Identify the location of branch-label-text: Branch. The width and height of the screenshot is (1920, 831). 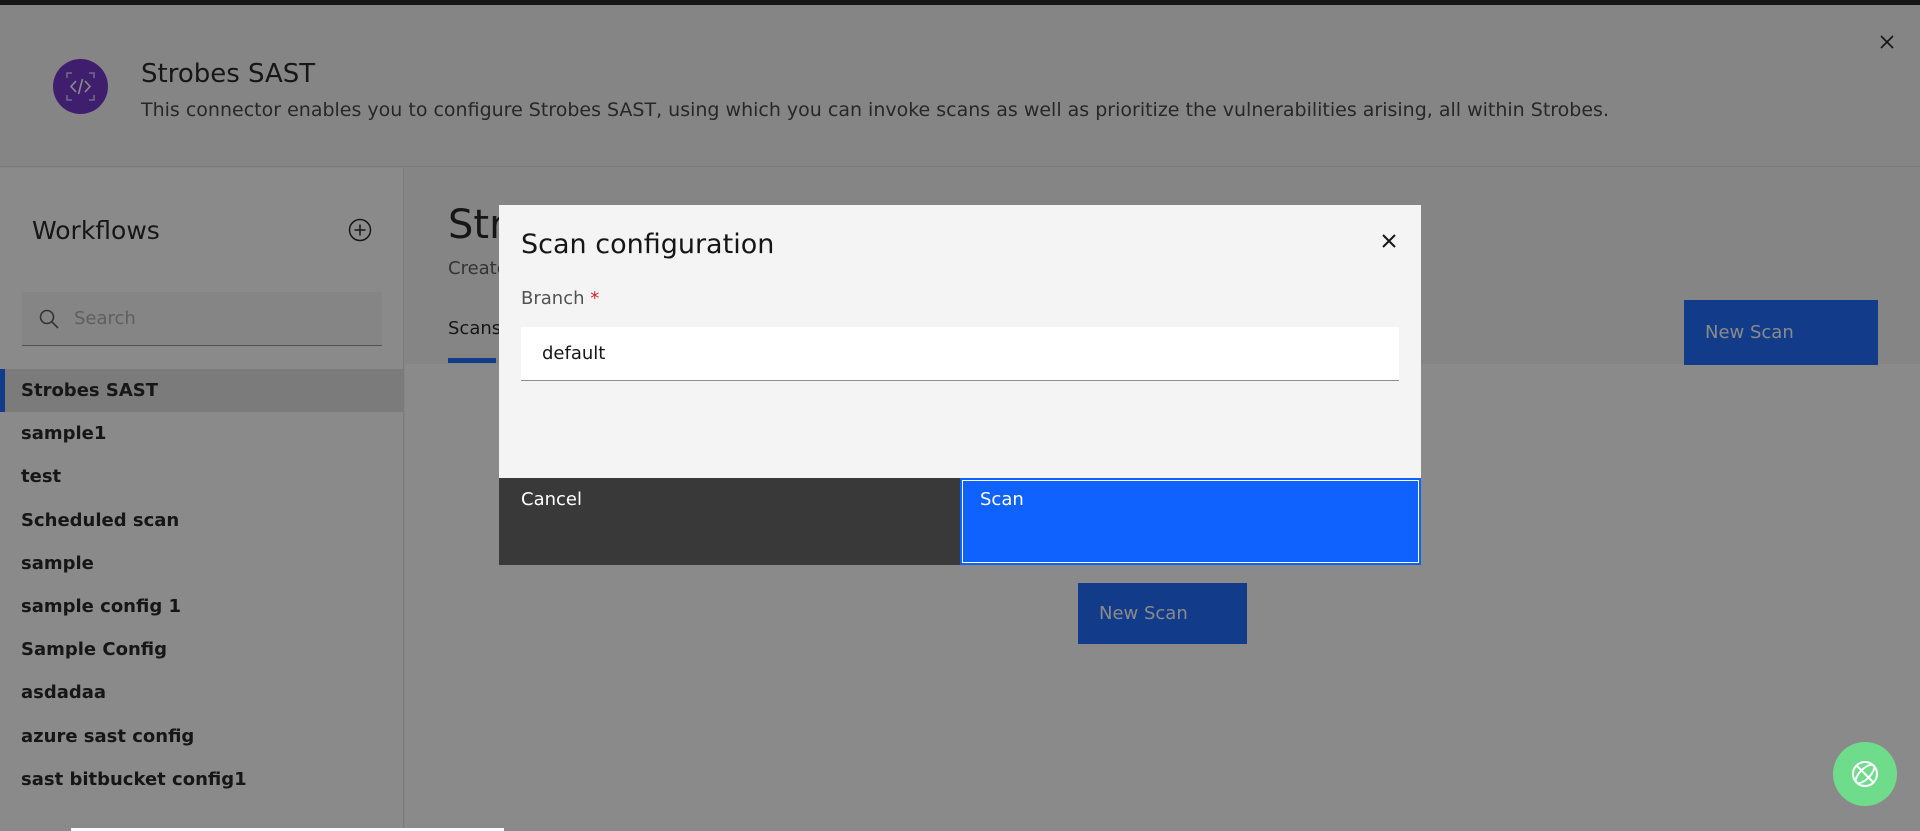
(553, 298).